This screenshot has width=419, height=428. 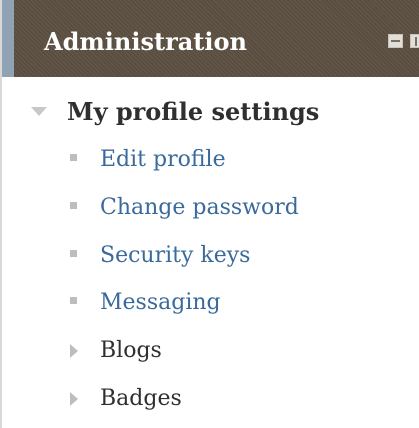 What do you see at coordinates (145, 41) in the screenshot?
I see `block-title: Administration` at bounding box center [145, 41].